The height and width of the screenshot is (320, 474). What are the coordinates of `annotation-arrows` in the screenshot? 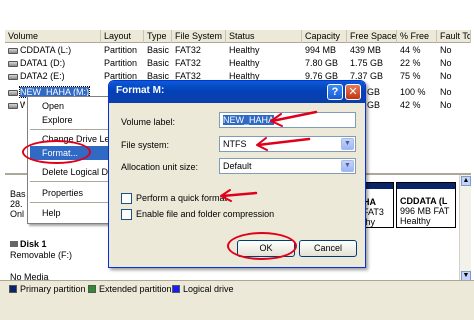 It's located at (269, 156).